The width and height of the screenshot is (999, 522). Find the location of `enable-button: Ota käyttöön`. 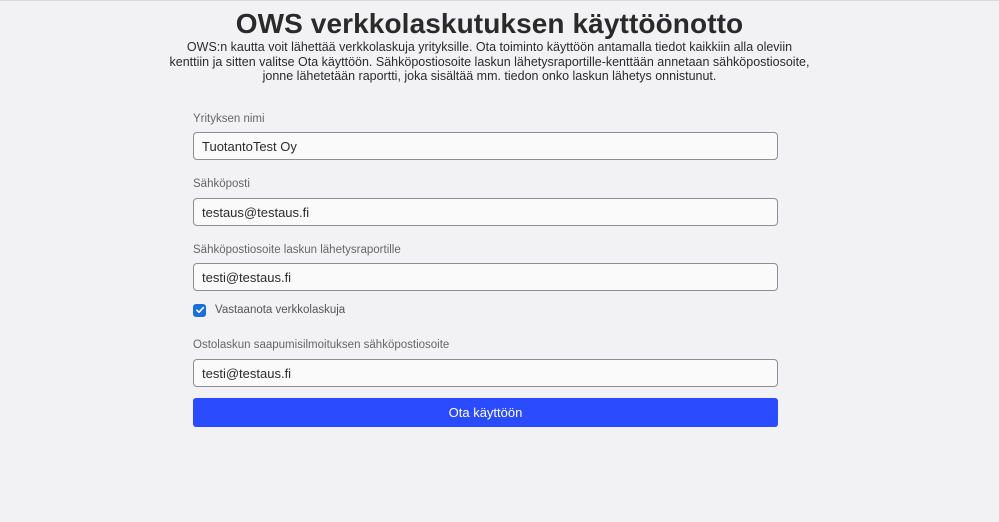

enable-button: Ota käyttöön is located at coordinates (485, 412).